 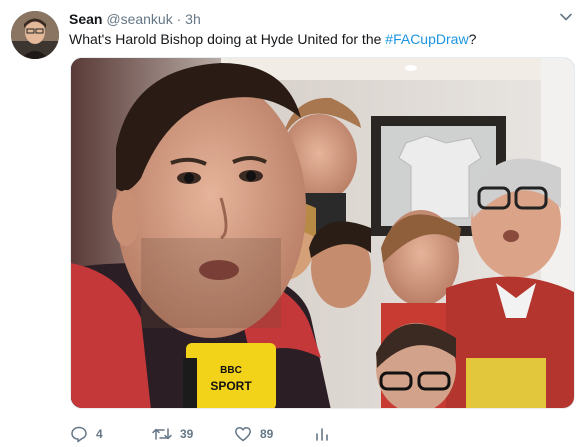 I want to click on retweet-count: 39, so click(x=187, y=434).